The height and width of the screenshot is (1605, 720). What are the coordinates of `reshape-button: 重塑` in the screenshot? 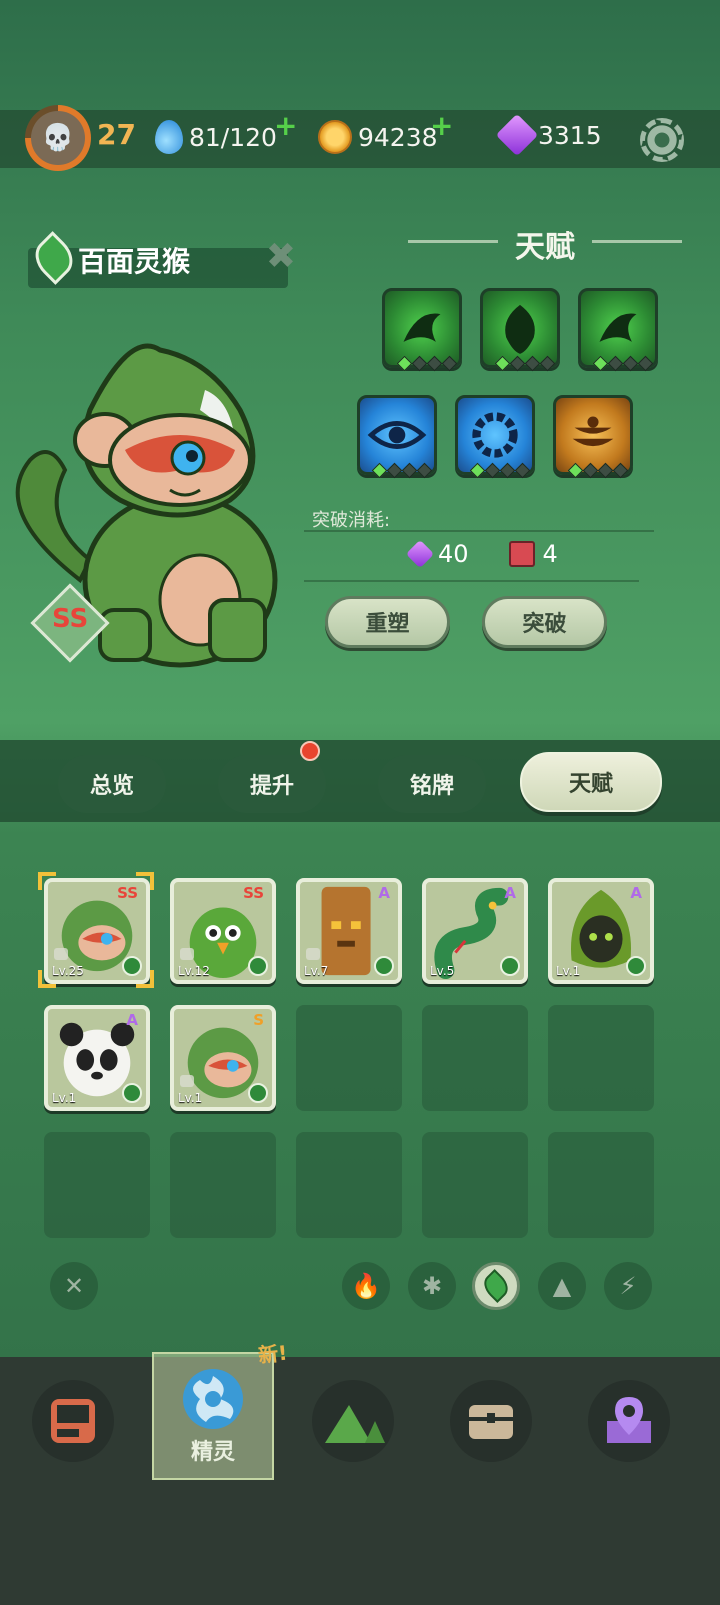 It's located at (387, 622).